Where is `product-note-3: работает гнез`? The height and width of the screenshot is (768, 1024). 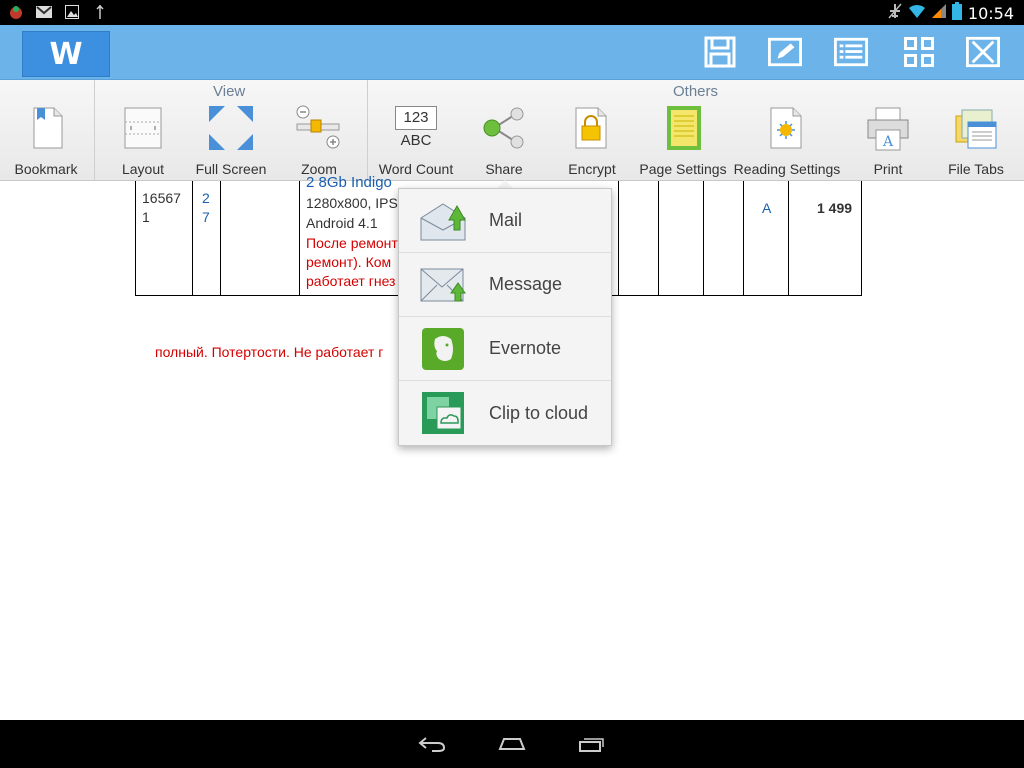 product-note-3: работает гнез is located at coordinates (351, 281).